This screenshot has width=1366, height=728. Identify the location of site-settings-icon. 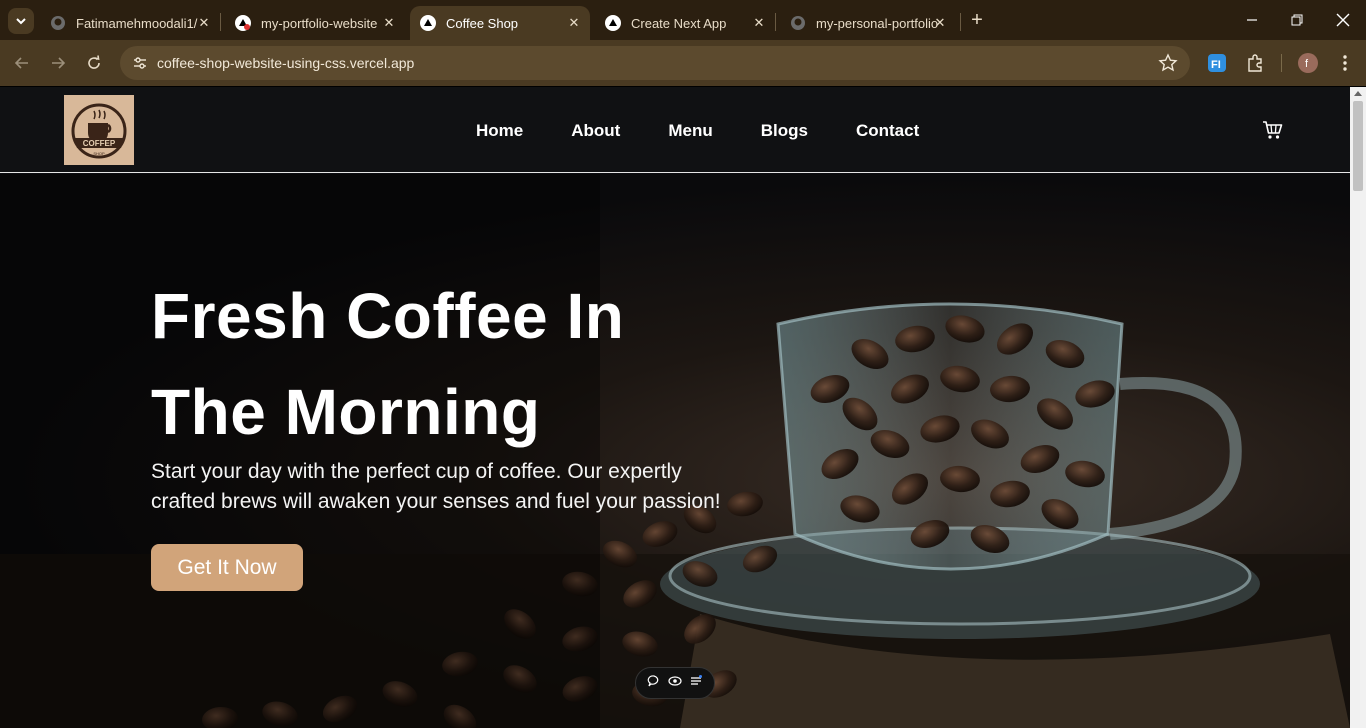
(140, 63).